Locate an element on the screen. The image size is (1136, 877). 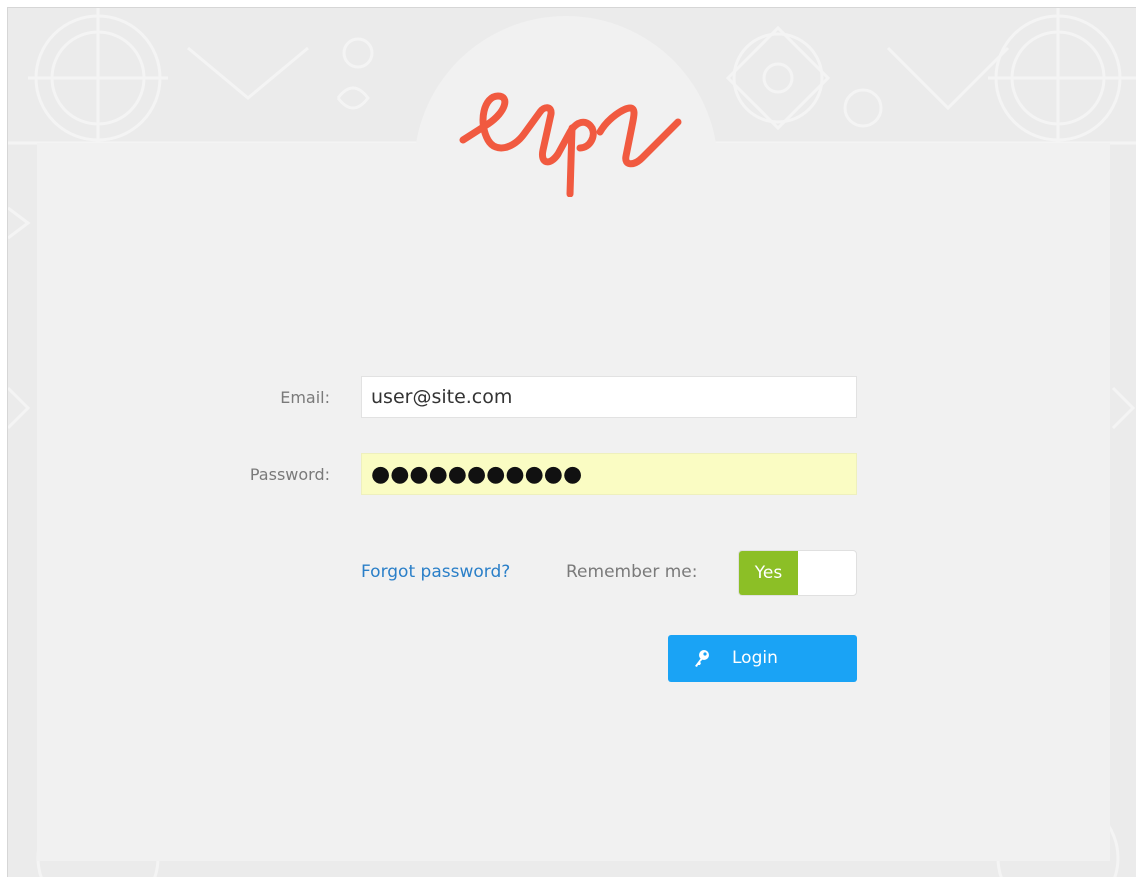
password-label: Password: is located at coordinates (289, 474).